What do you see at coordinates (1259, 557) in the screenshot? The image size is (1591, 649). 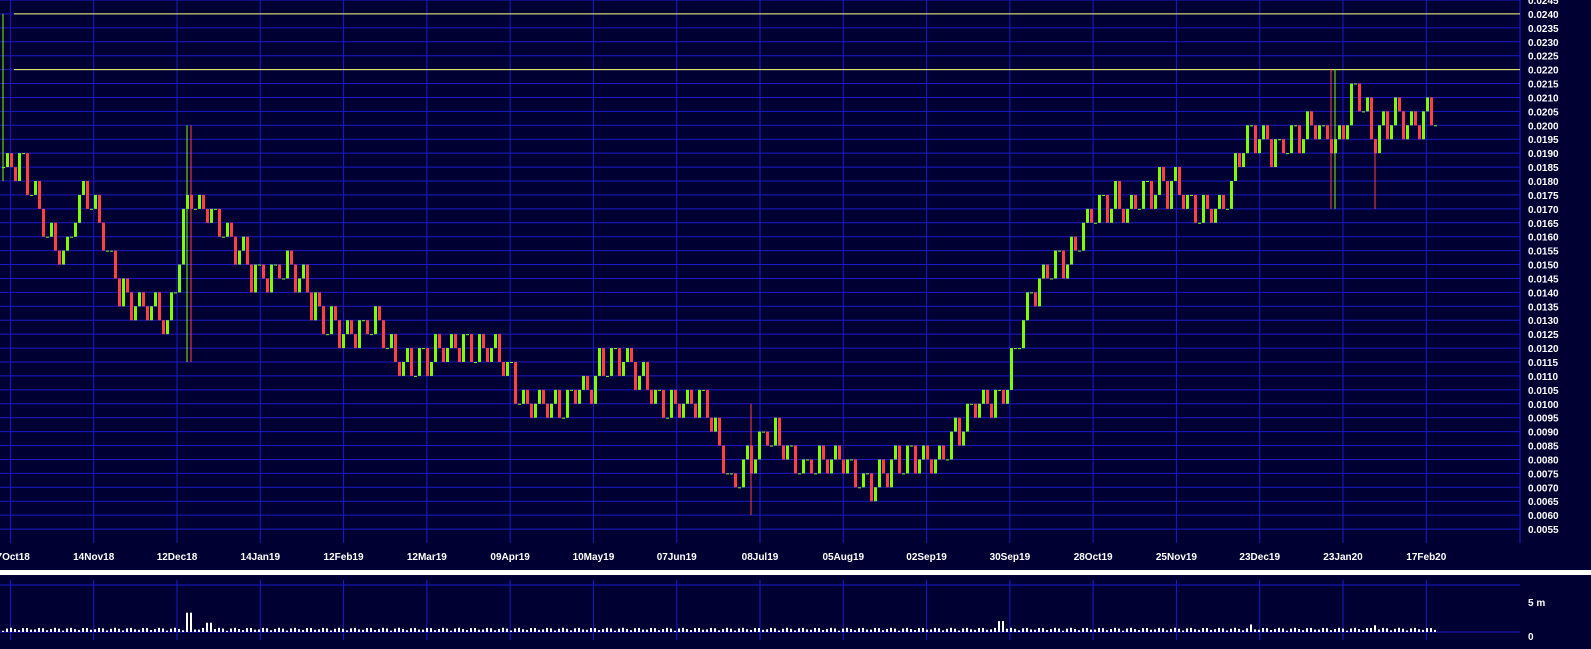 I see `x-tick-label: 23Dec19` at bounding box center [1259, 557].